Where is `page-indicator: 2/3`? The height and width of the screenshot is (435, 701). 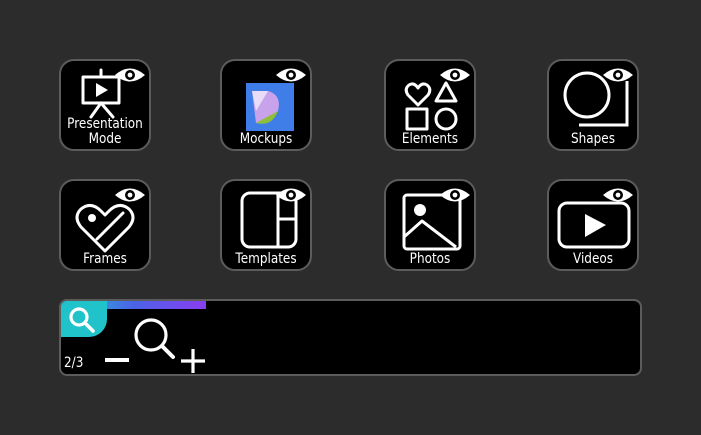 page-indicator: 2/3 is located at coordinates (74, 363).